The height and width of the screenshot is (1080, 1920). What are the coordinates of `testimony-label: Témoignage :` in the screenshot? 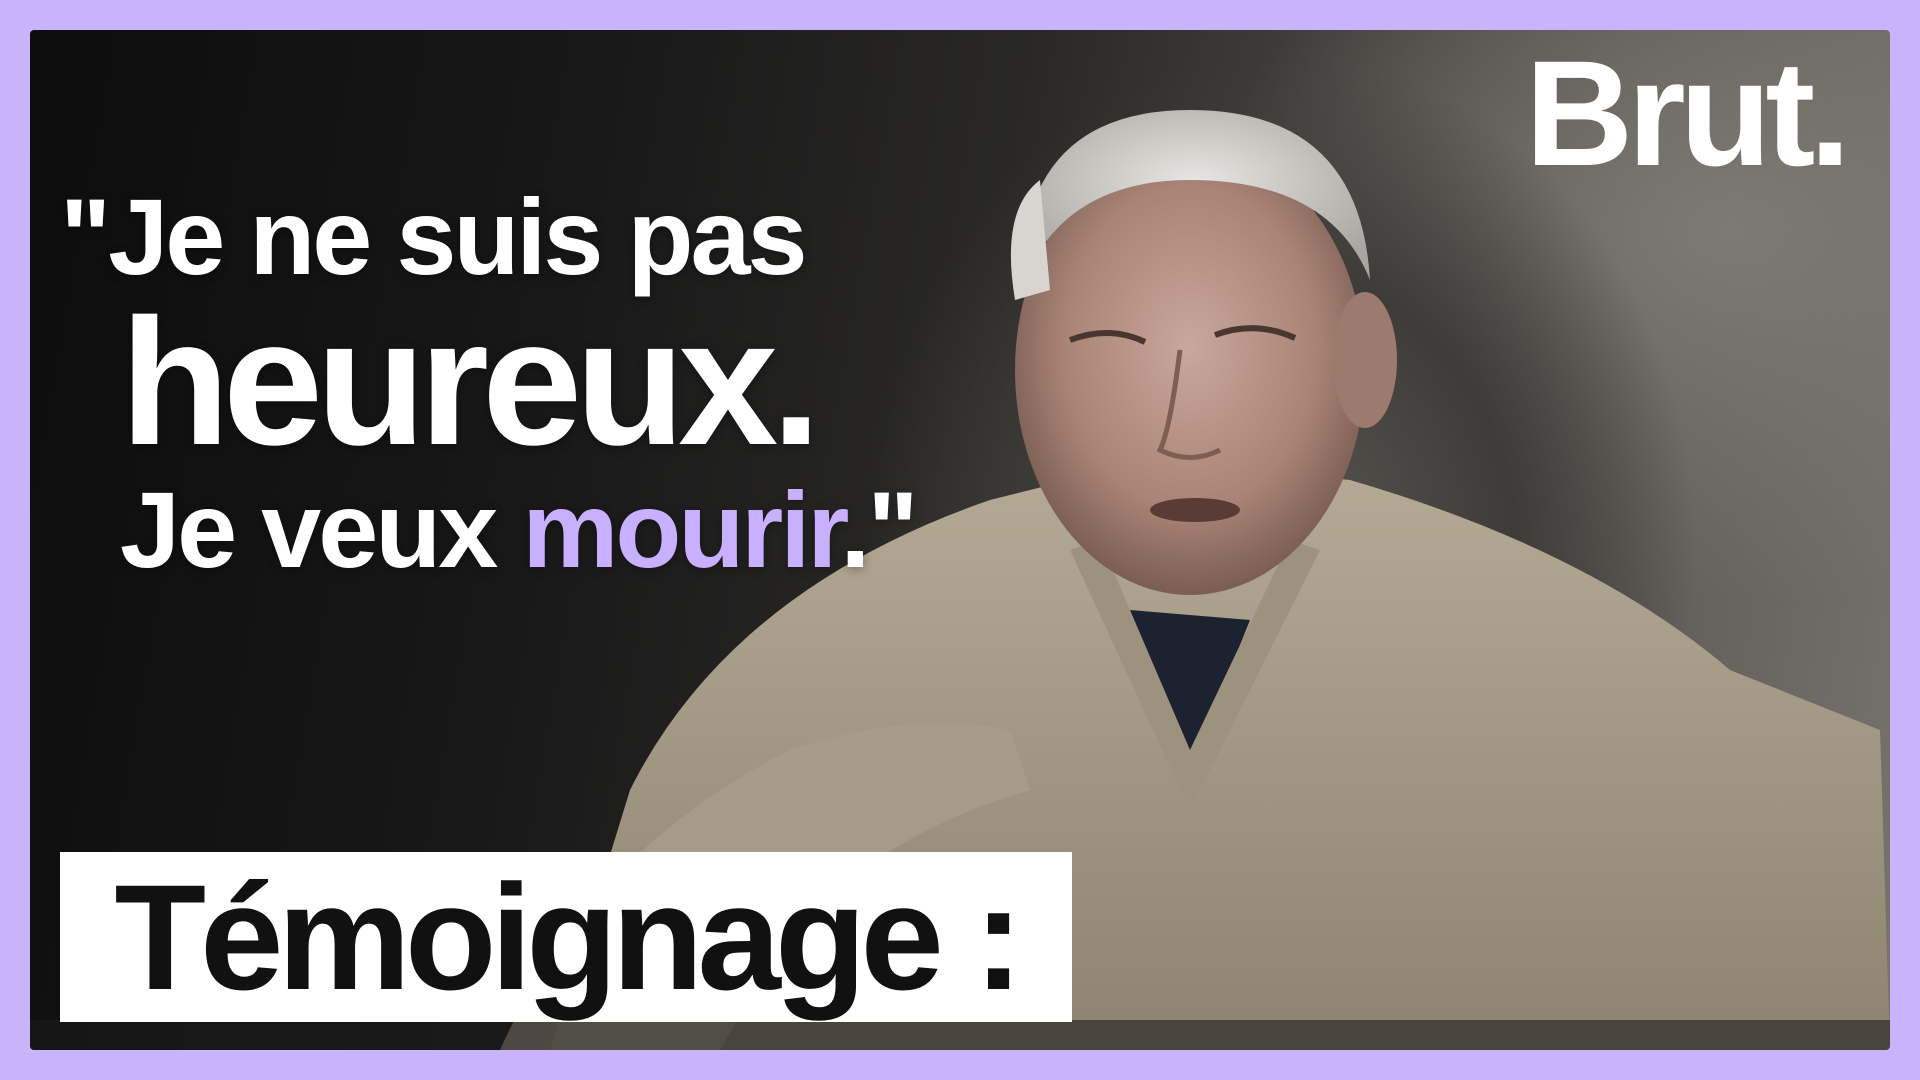 It's located at (566, 937).